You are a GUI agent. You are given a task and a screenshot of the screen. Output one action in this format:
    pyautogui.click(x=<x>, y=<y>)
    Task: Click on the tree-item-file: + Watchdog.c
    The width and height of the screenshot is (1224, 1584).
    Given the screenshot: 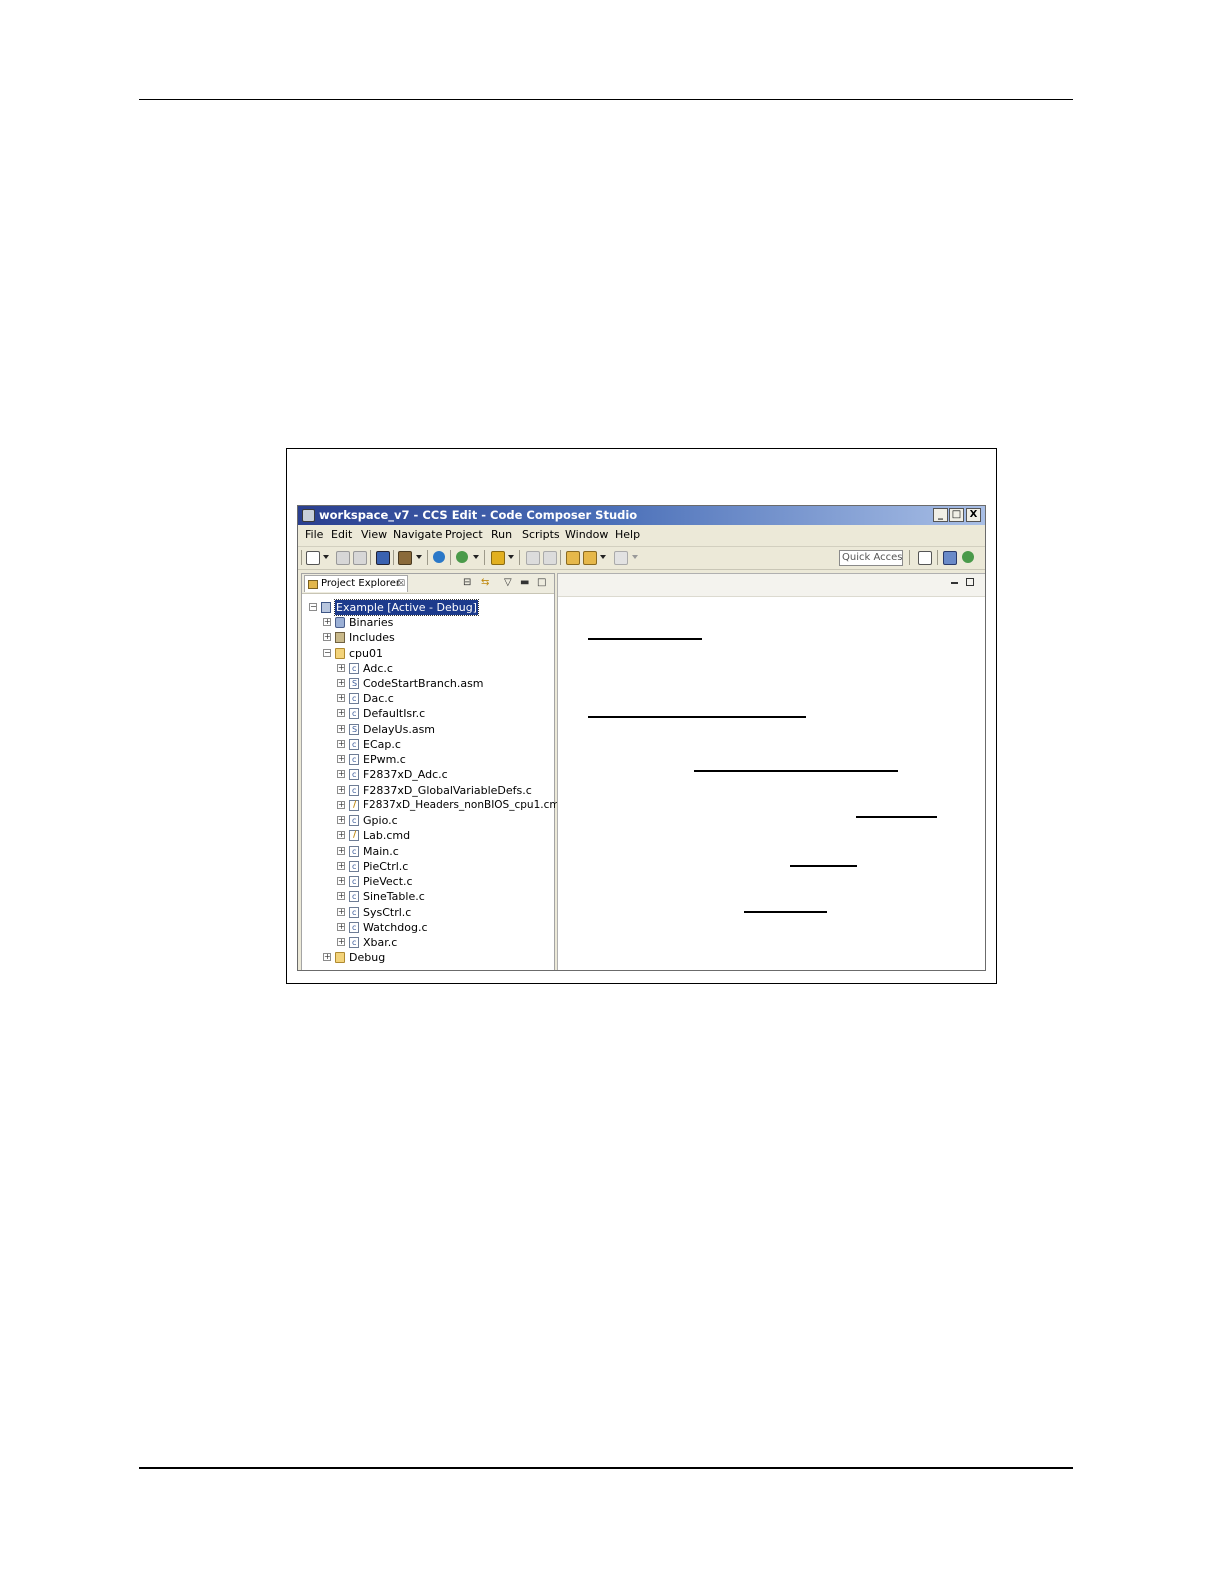 What is the action you would take?
    pyautogui.click(x=427, y=927)
    